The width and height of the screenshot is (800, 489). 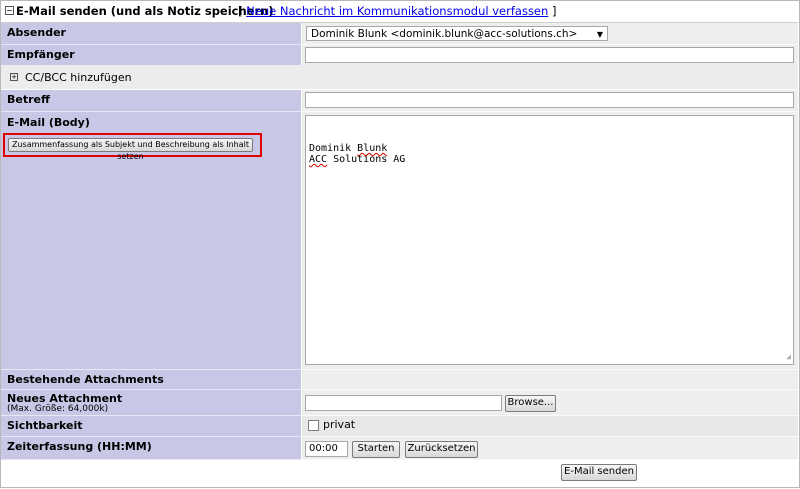 What do you see at coordinates (326, 449) in the screenshot?
I see `time-input: 00:00` at bounding box center [326, 449].